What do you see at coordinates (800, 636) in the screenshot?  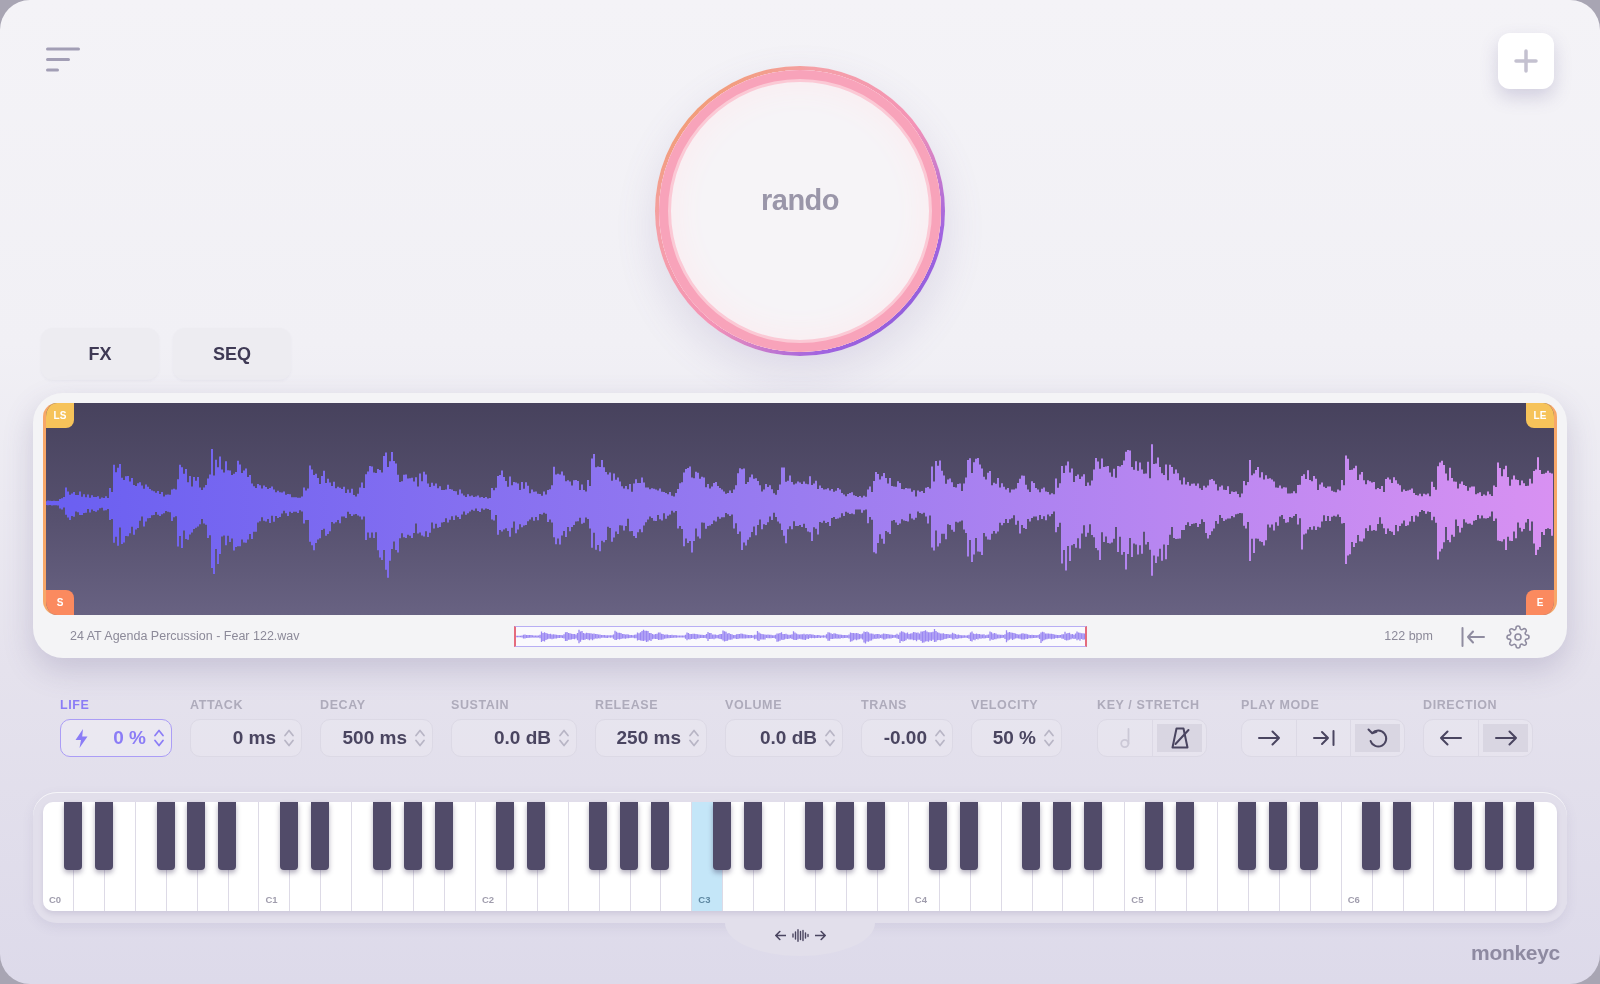 I see `waveform-overview` at bounding box center [800, 636].